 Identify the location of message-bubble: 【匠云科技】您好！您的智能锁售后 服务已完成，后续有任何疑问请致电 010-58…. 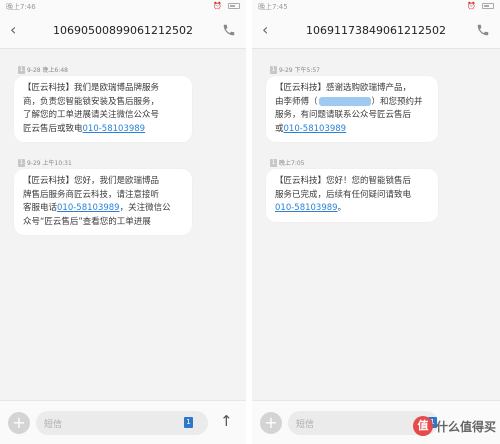
(352, 195).